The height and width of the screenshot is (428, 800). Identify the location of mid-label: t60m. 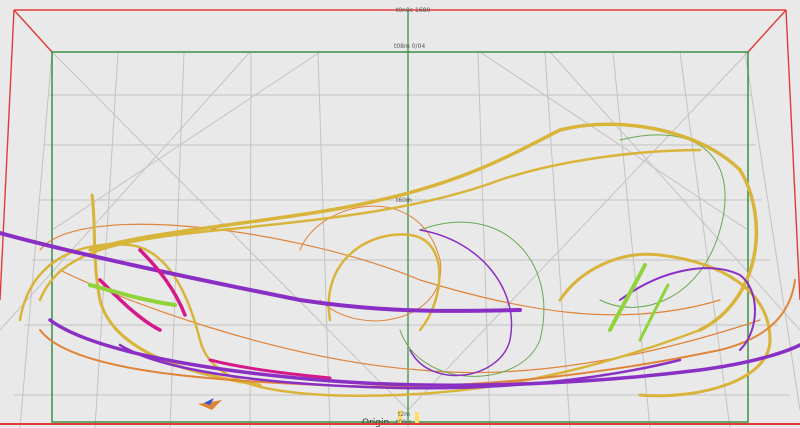
(404, 200).